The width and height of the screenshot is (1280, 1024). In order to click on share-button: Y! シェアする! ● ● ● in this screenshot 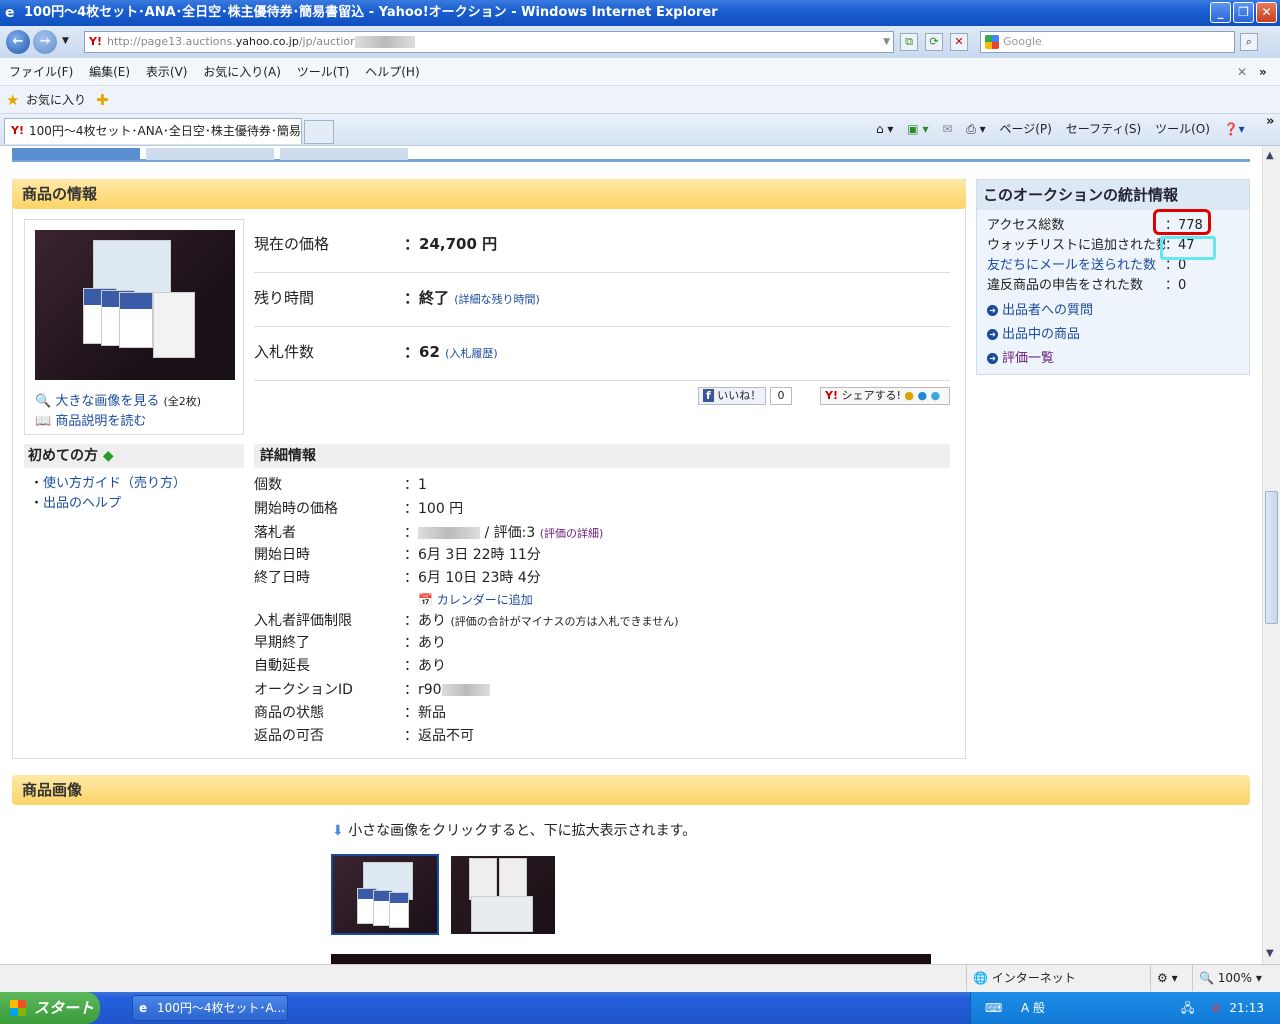, I will do `click(885, 396)`.